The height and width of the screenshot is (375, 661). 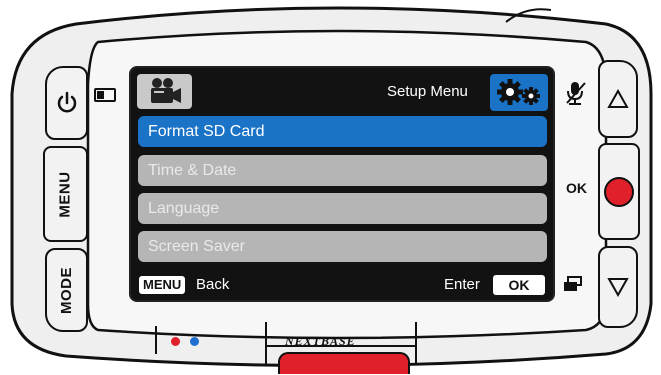 What do you see at coordinates (342, 131) in the screenshot?
I see `menu-item-format-sd-card: Format SD Card` at bounding box center [342, 131].